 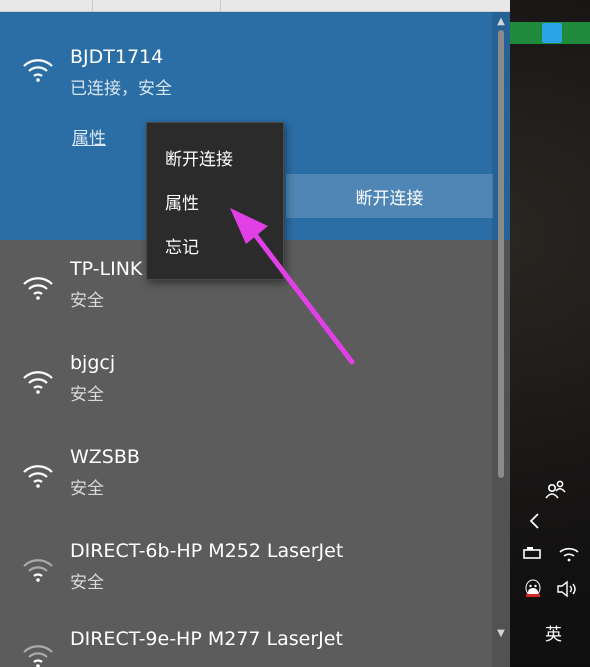 I want to click on context-menu: 断开连接 属性 忘记, so click(x=215, y=201).